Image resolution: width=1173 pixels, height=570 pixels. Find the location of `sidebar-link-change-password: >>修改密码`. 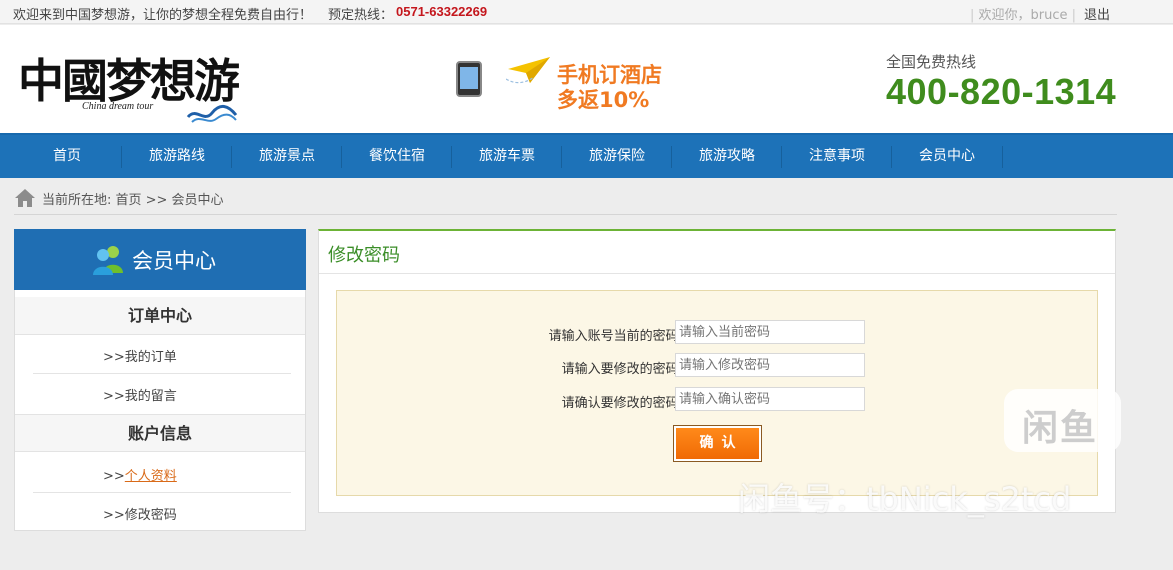

sidebar-link-change-password: >>修改密码 is located at coordinates (140, 513).